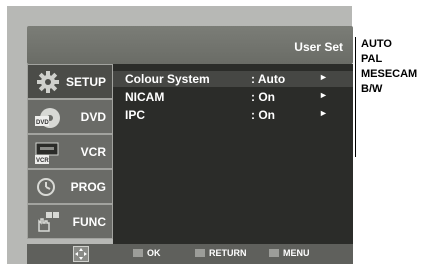  Describe the element at coordinates (85, 82) in the screenshot. I see `sidebar-item-label: SETUP` at that location.